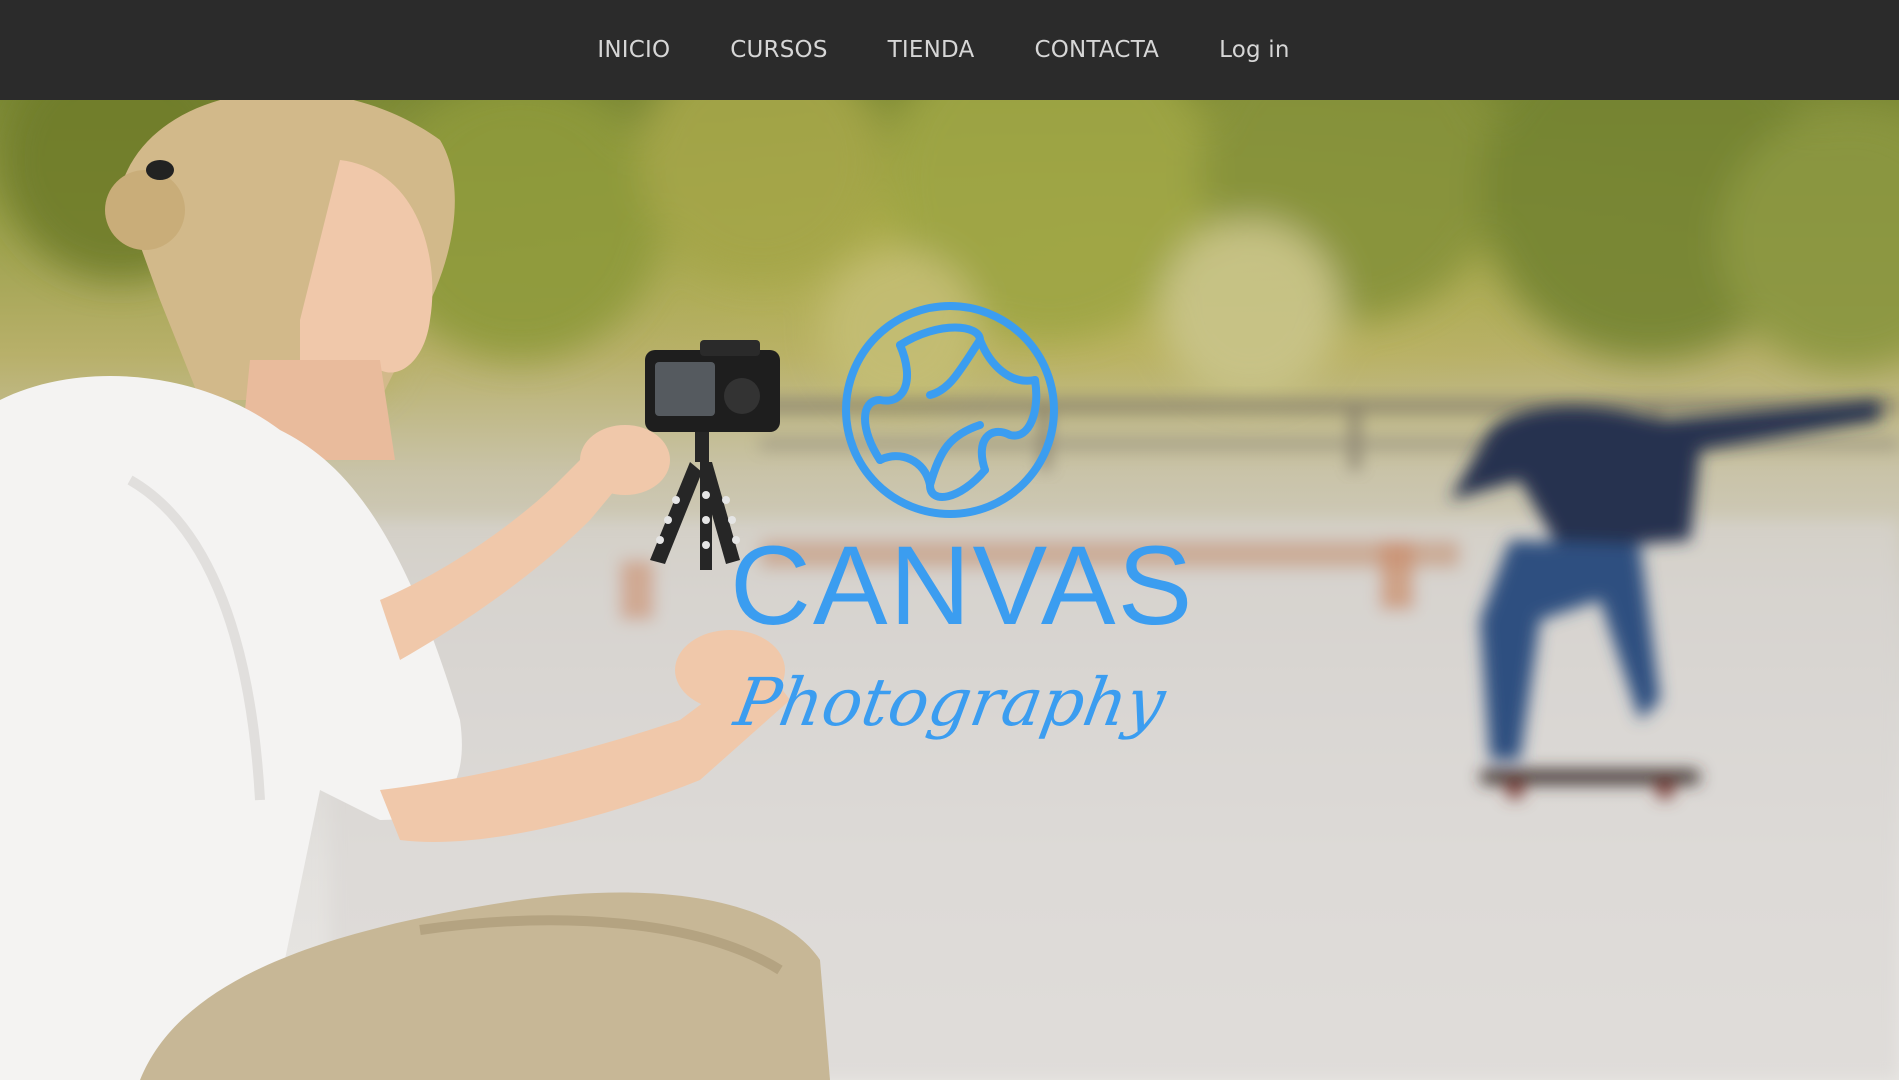 This screenshot has height=1080, width=1899. What do you see at coordinates (778, 50) in the screenshot?
I see `nav-item-cursos: CURSOS` at bounding box center [778, 50].